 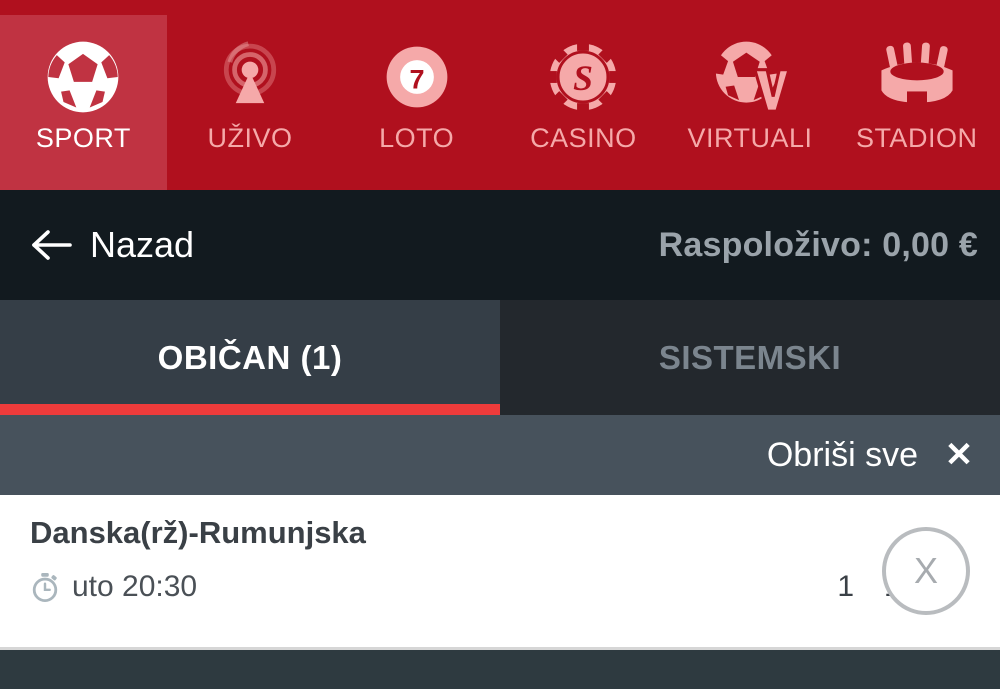 I want to click on balance-display: Raspoloživo: 0,00 €, so click(x=818, y=245).